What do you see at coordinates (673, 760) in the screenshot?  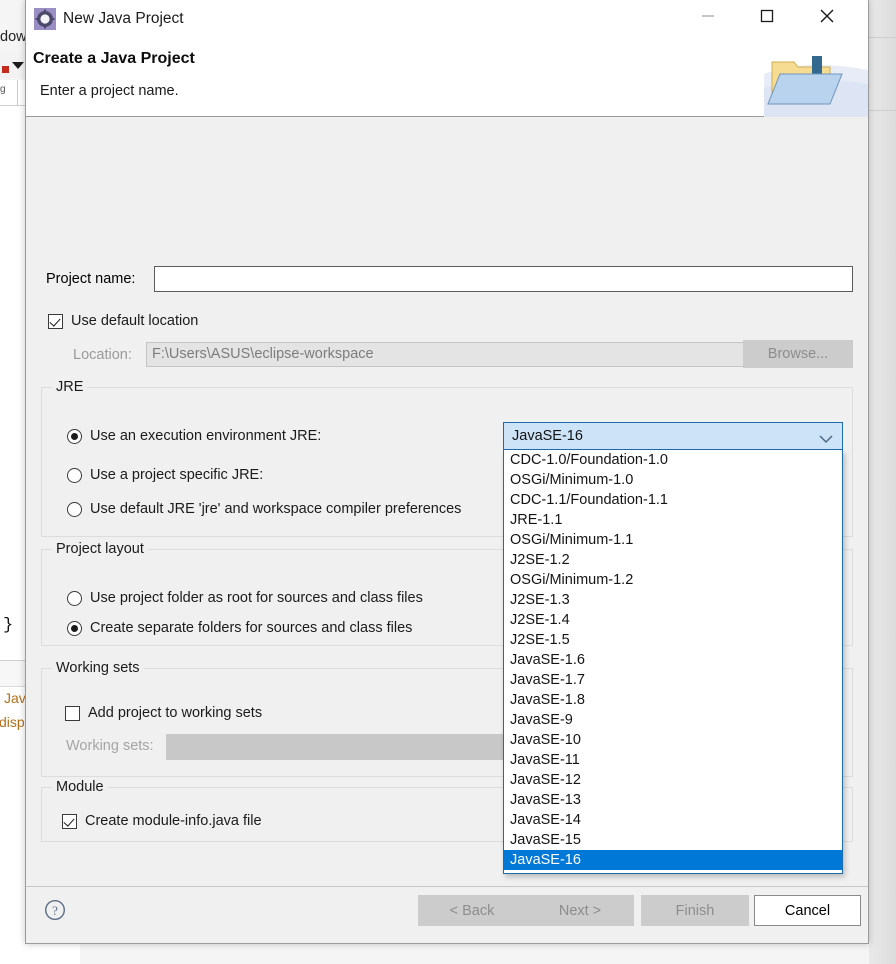 I see `dropdown-option: JavaSE-11` at bounding box center [673, 760].